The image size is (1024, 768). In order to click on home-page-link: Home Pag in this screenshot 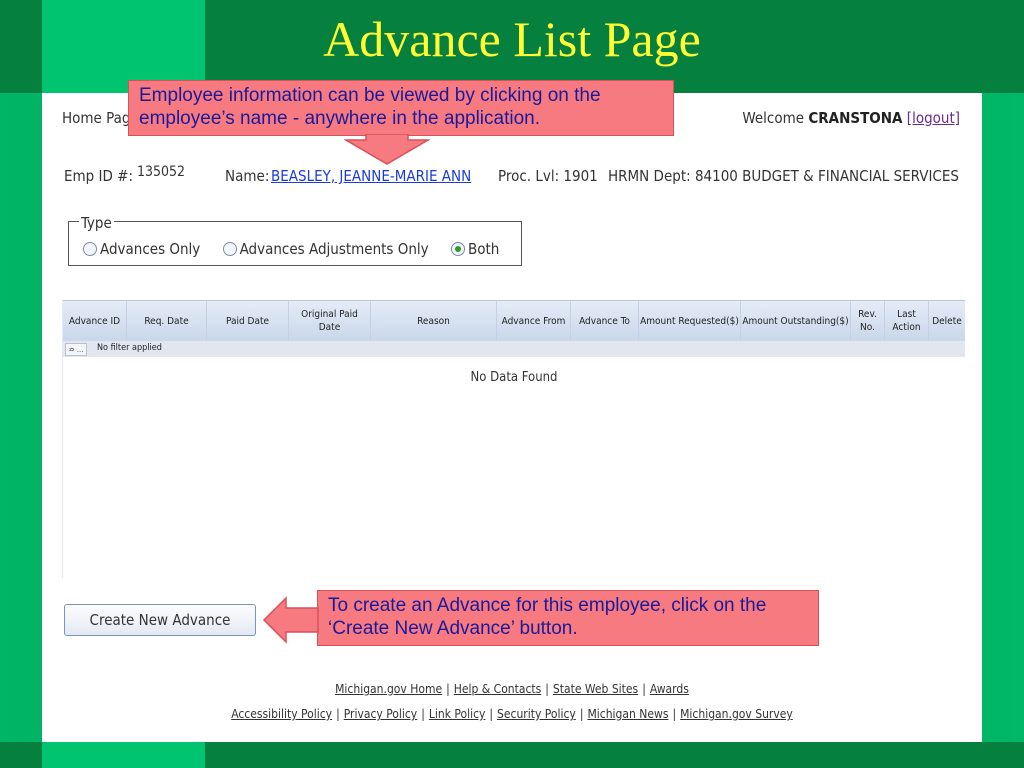, I will do `click(96, 118)`.